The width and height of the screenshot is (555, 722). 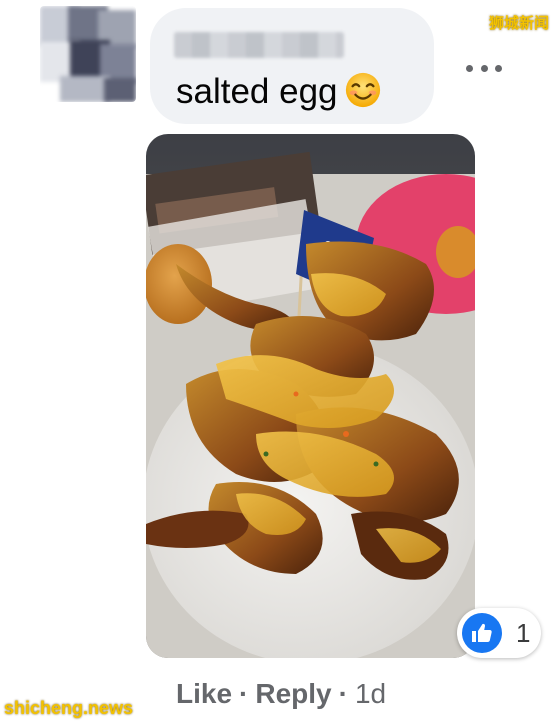 I want to click on smiling-face-emoji-icon, so click(x=362, y=90).